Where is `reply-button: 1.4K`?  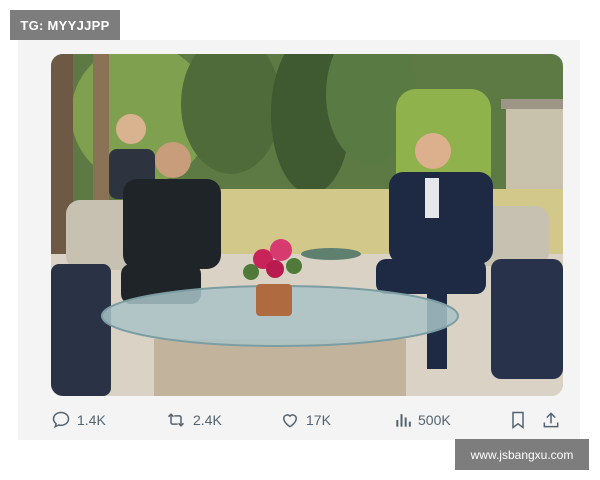 reply-button: 1.4K is located at coordinates (78, 420).